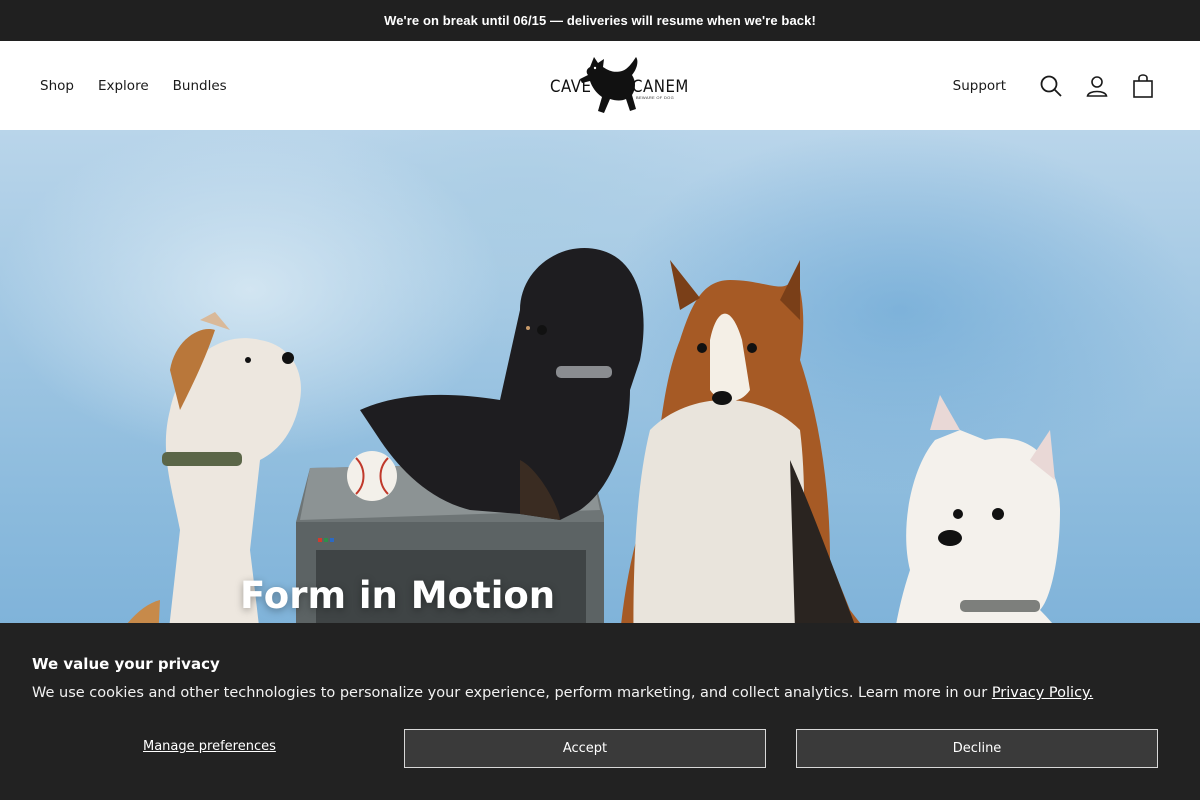 This screenshot has height=800, width=1200. What do you see at coordinates (57, 86) in the screenshot?
I see `nav-shop: Shop` at bounding box center [57, 86].